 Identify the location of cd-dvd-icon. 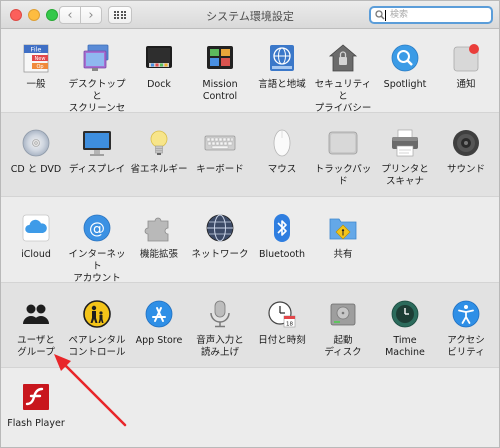
(36, 143).